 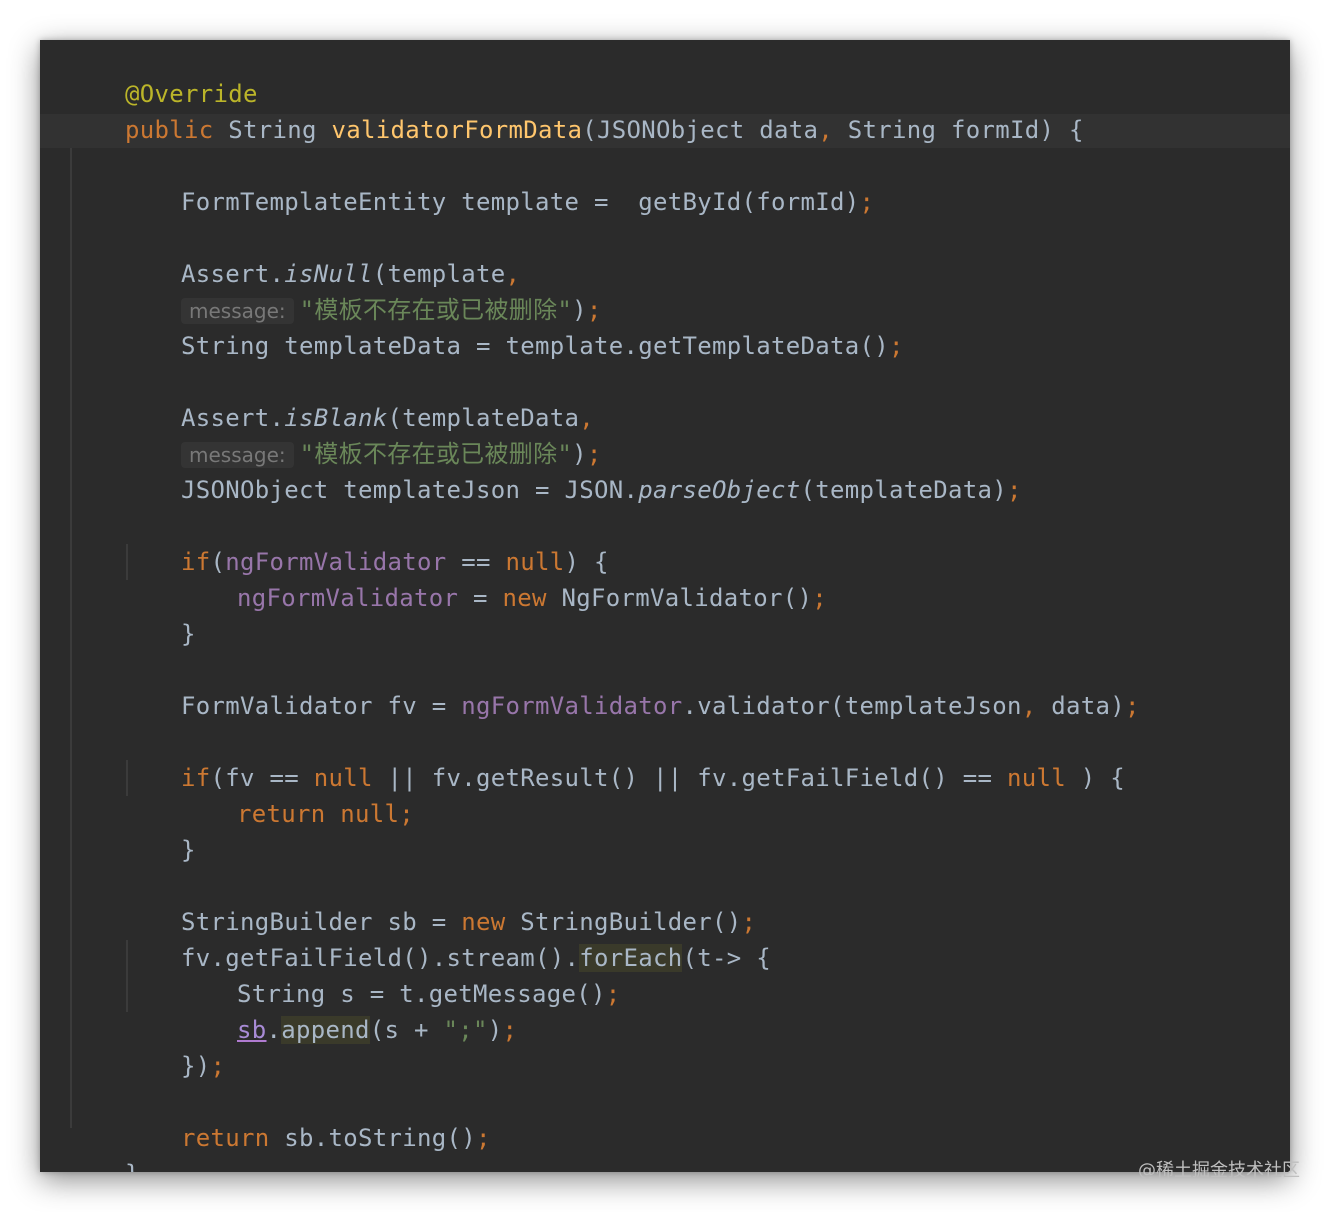 What do you see at coordinates (524, 598) in the screenshot?
I see `keyword-new: new` at bounding box center [524, 598].